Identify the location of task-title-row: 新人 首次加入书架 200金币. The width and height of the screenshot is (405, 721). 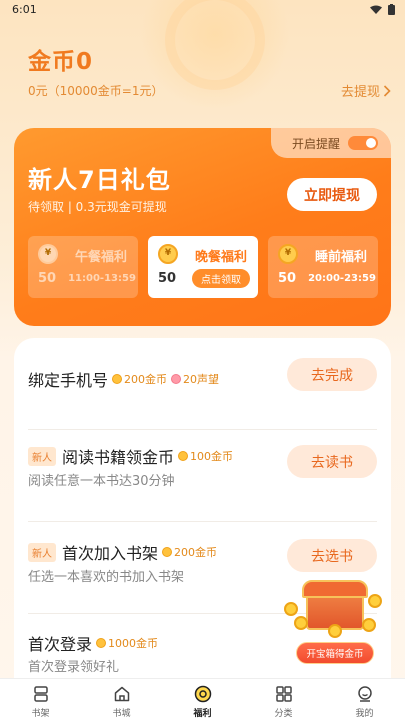
(122, 552).